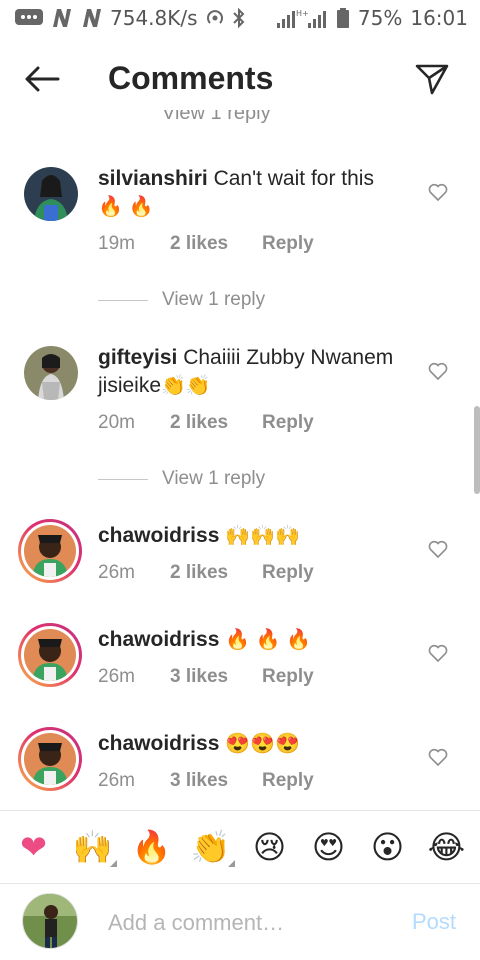 Image resolution: width=480 pixels, height=960 pixels. I want to click on comment-meta: 19m 2 likes Reply, so click(206, 244).